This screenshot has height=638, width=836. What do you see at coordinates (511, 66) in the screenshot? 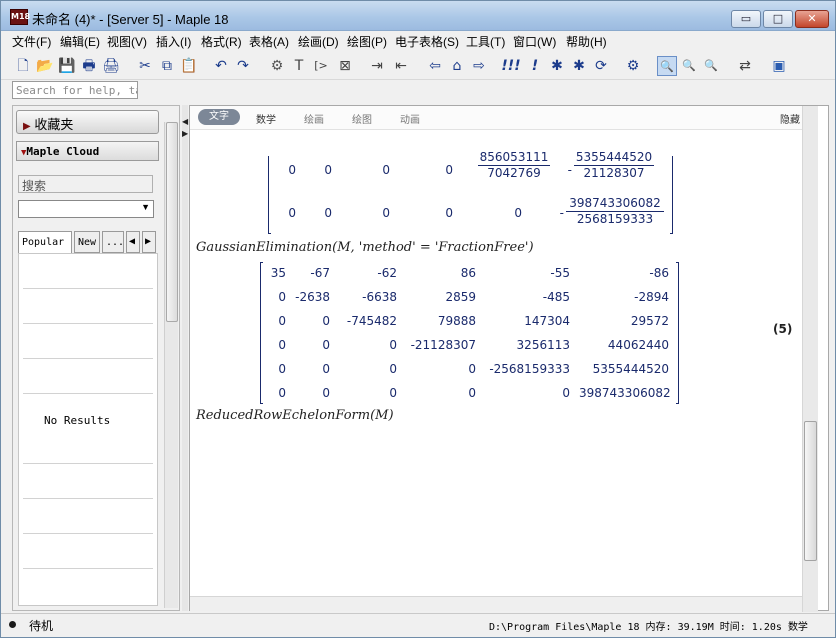
I see `execute-all-icon: !!!` at bounding box center [511, 66].